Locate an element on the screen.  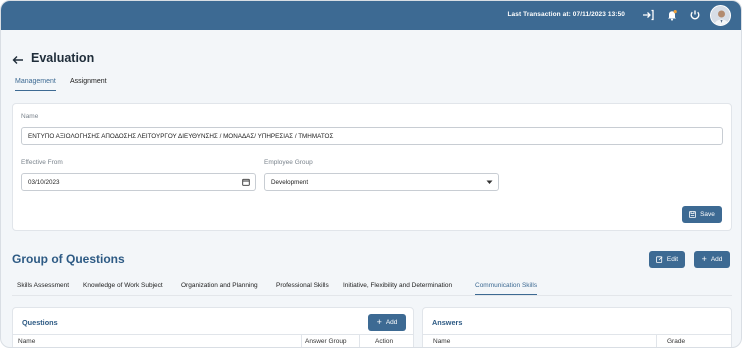
tab-management: Management is located at coordinates (35, 84).